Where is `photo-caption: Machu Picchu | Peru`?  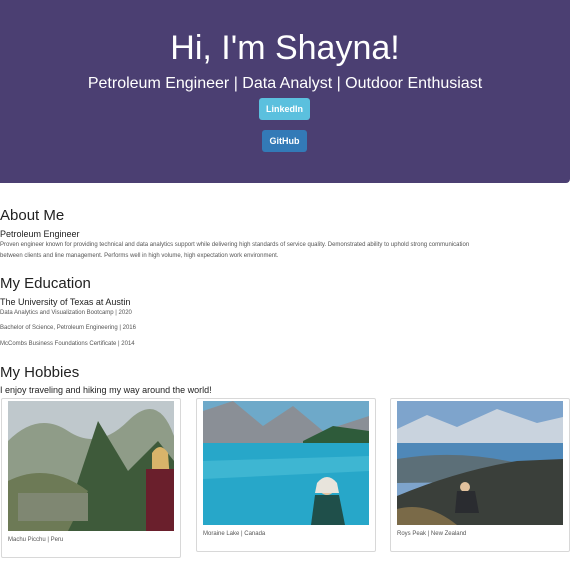
photo-caption: Machu Picchu | Peru is located at coordinates (36, 540).